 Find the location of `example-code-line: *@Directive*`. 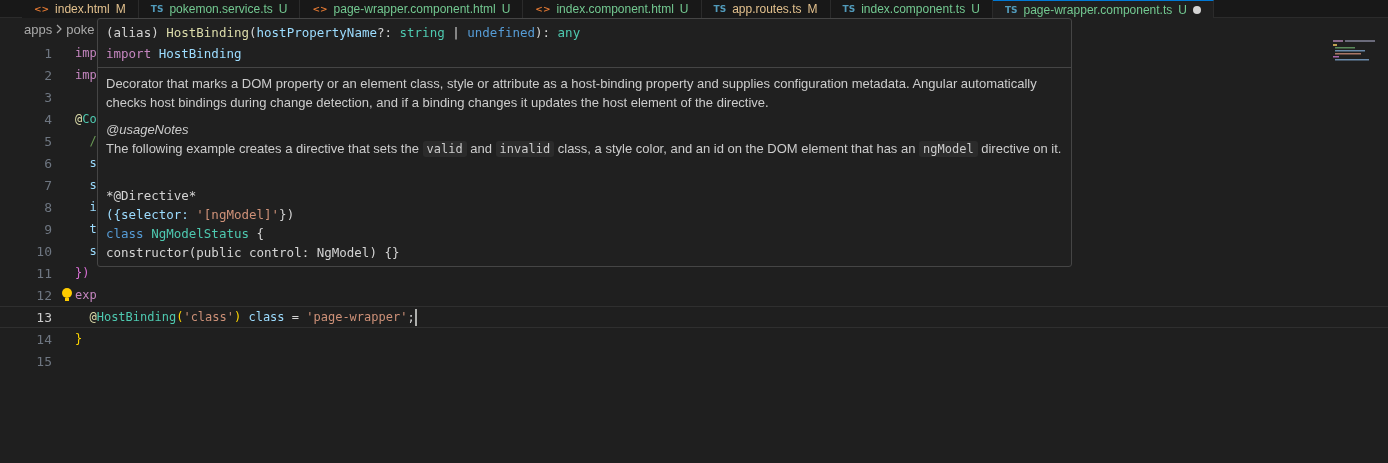

example-code-line: *@Directive* is located at coordinates (152, 196).